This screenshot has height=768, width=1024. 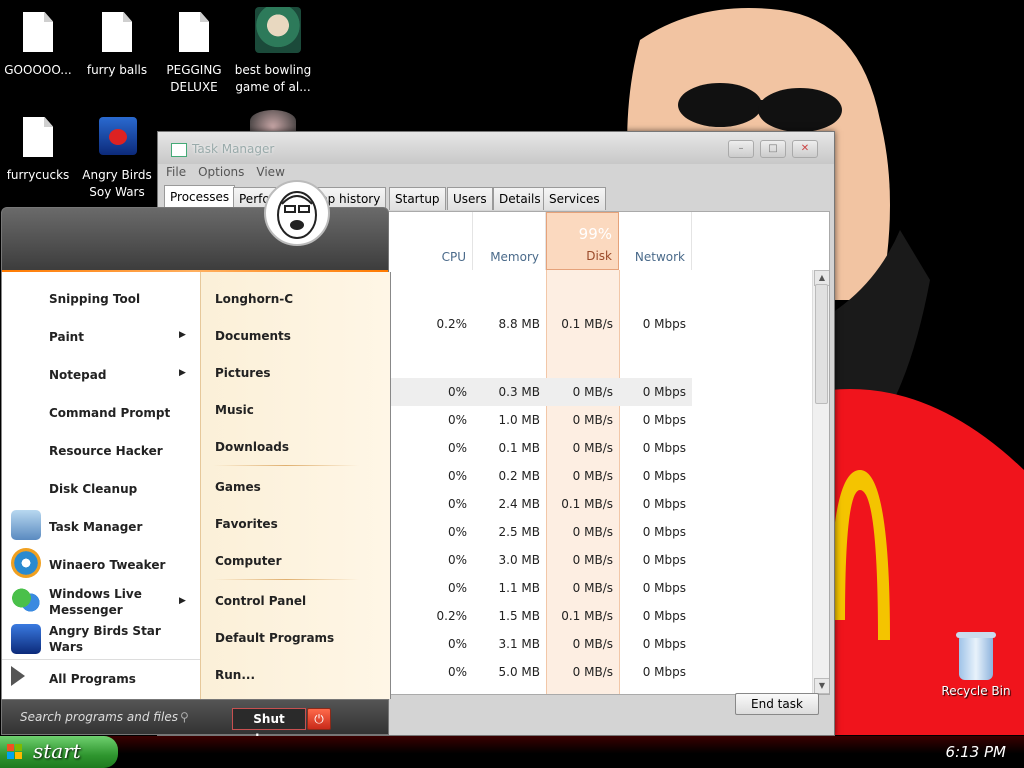 What do you see at coordinates (269, 727) in the screenshot?
I see `shutdown-button: Shut down` at bounding box center [269, 727].